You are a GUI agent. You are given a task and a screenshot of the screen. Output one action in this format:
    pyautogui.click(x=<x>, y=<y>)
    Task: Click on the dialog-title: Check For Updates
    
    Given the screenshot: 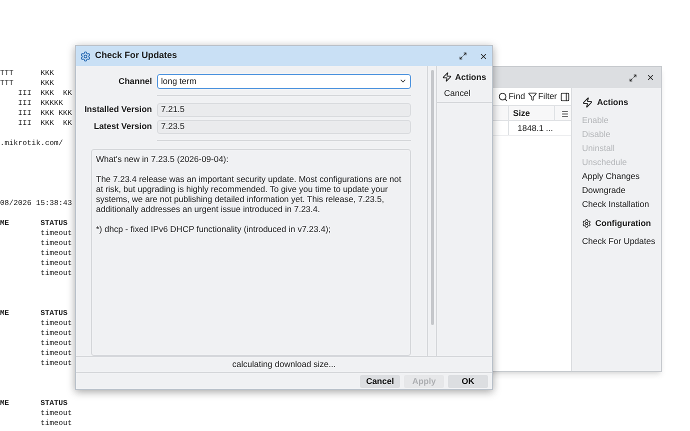 What is the action you would take?
    pyautogui.click(x=136, y=55)
    